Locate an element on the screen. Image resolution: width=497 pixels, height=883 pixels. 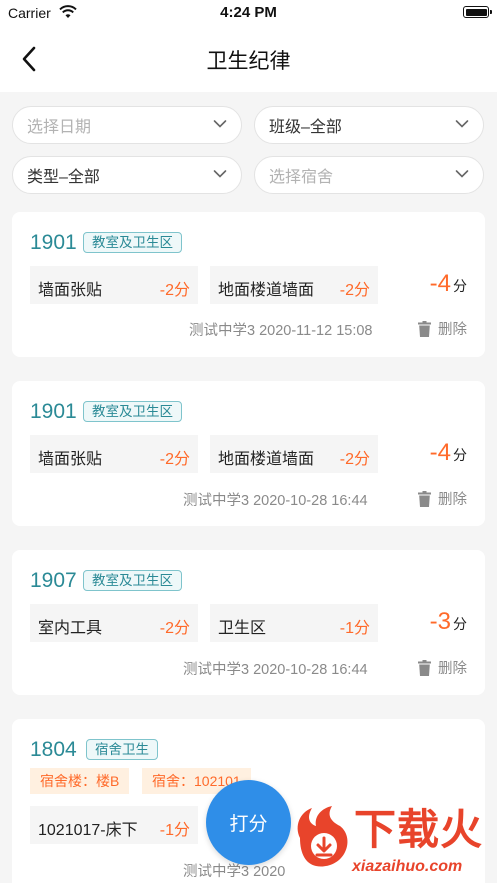
watermark-main-text: 下载火 is located at coordinates (419, 829).